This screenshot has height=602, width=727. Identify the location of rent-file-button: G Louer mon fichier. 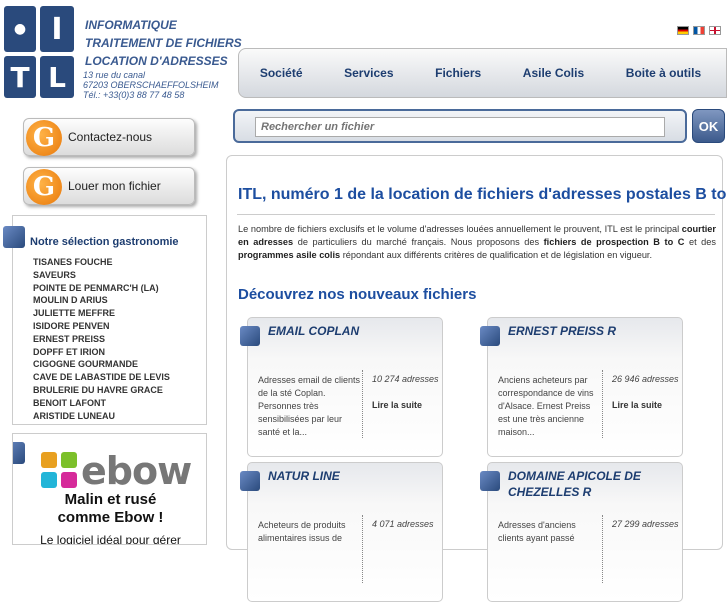
(109, 186).